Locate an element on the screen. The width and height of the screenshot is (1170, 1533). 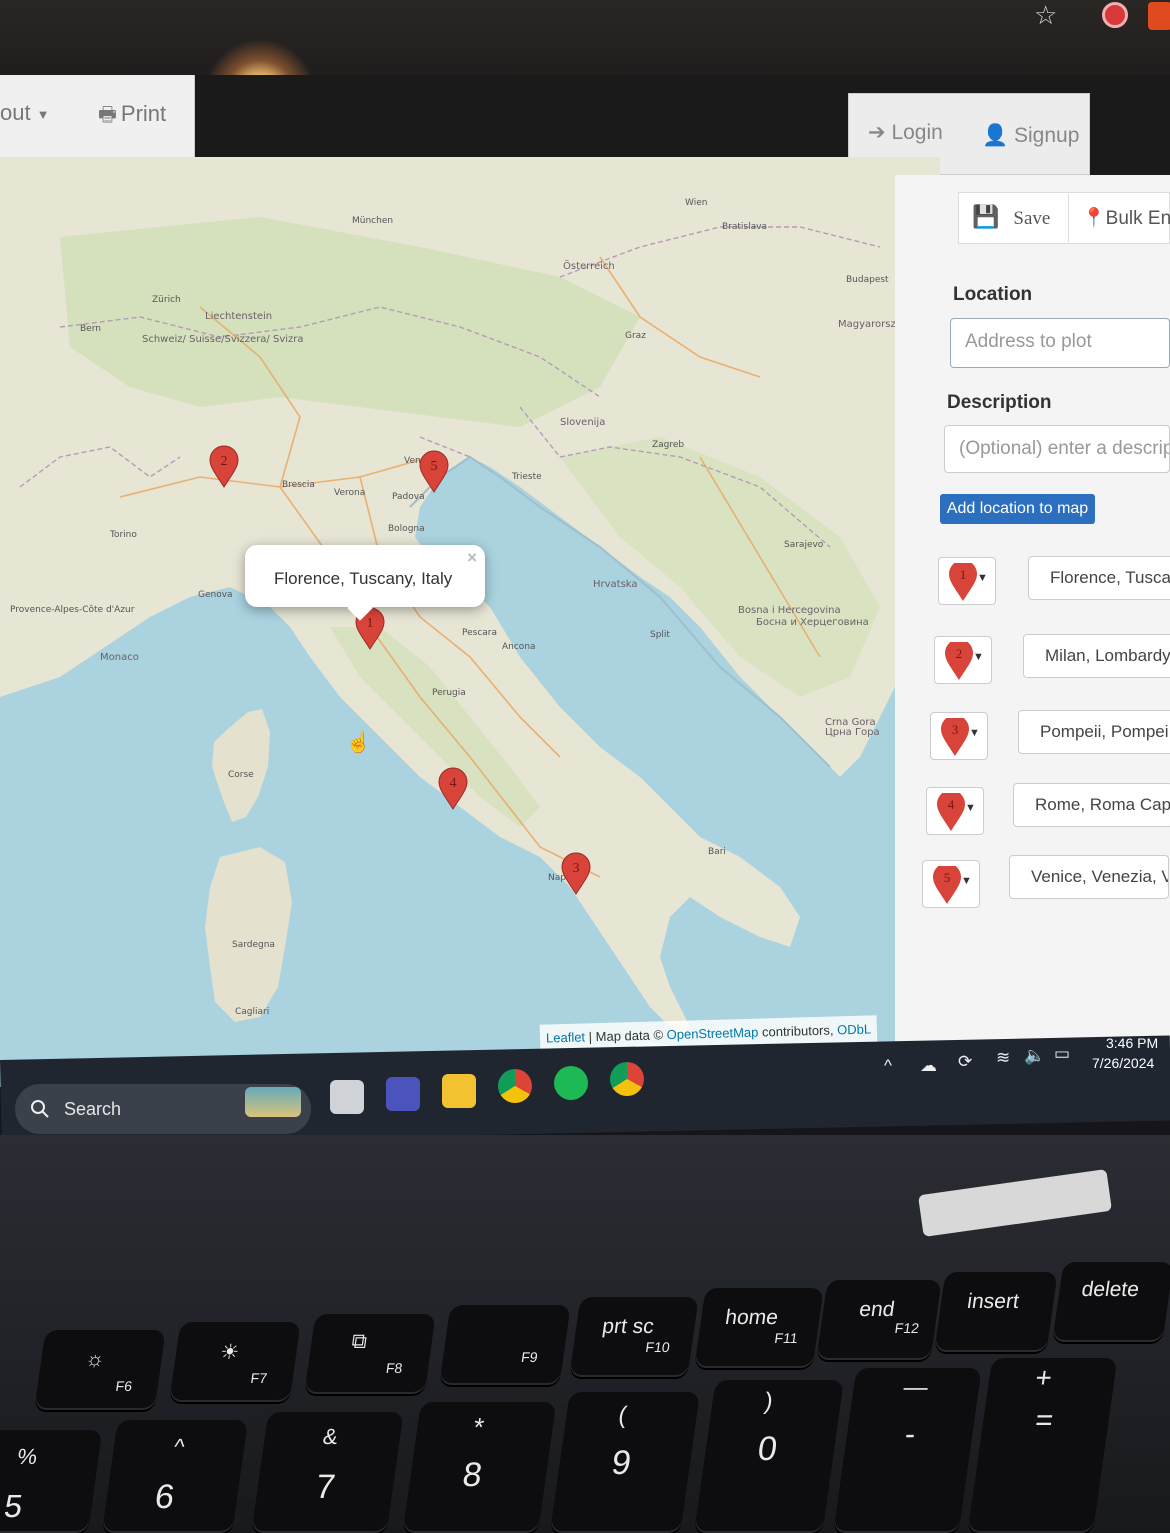
marker-number: 3 is located at coordinates (576, 868).